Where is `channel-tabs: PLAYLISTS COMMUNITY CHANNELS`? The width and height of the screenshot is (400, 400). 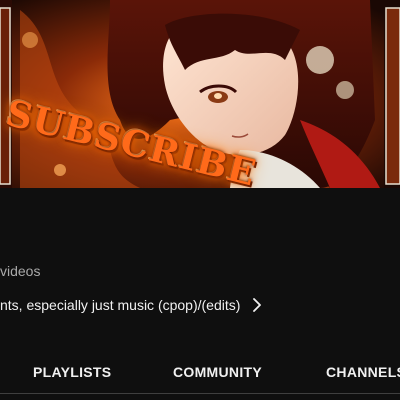 channel-tabs: PLAYLISTS COMMUNITY CHANNELS is located at coordinates (200, 372).